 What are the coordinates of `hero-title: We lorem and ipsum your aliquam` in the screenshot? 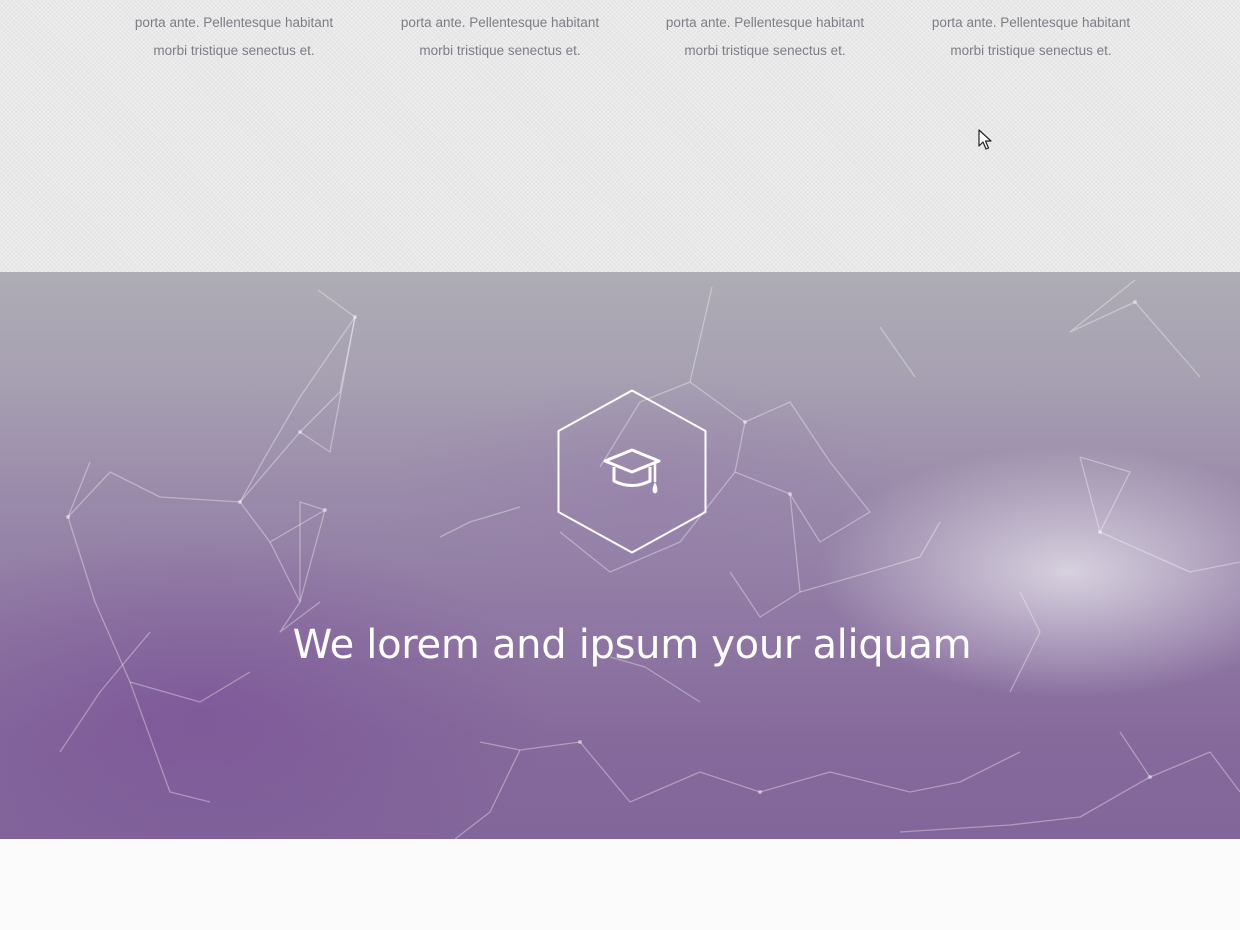 It's located at (632, 645).